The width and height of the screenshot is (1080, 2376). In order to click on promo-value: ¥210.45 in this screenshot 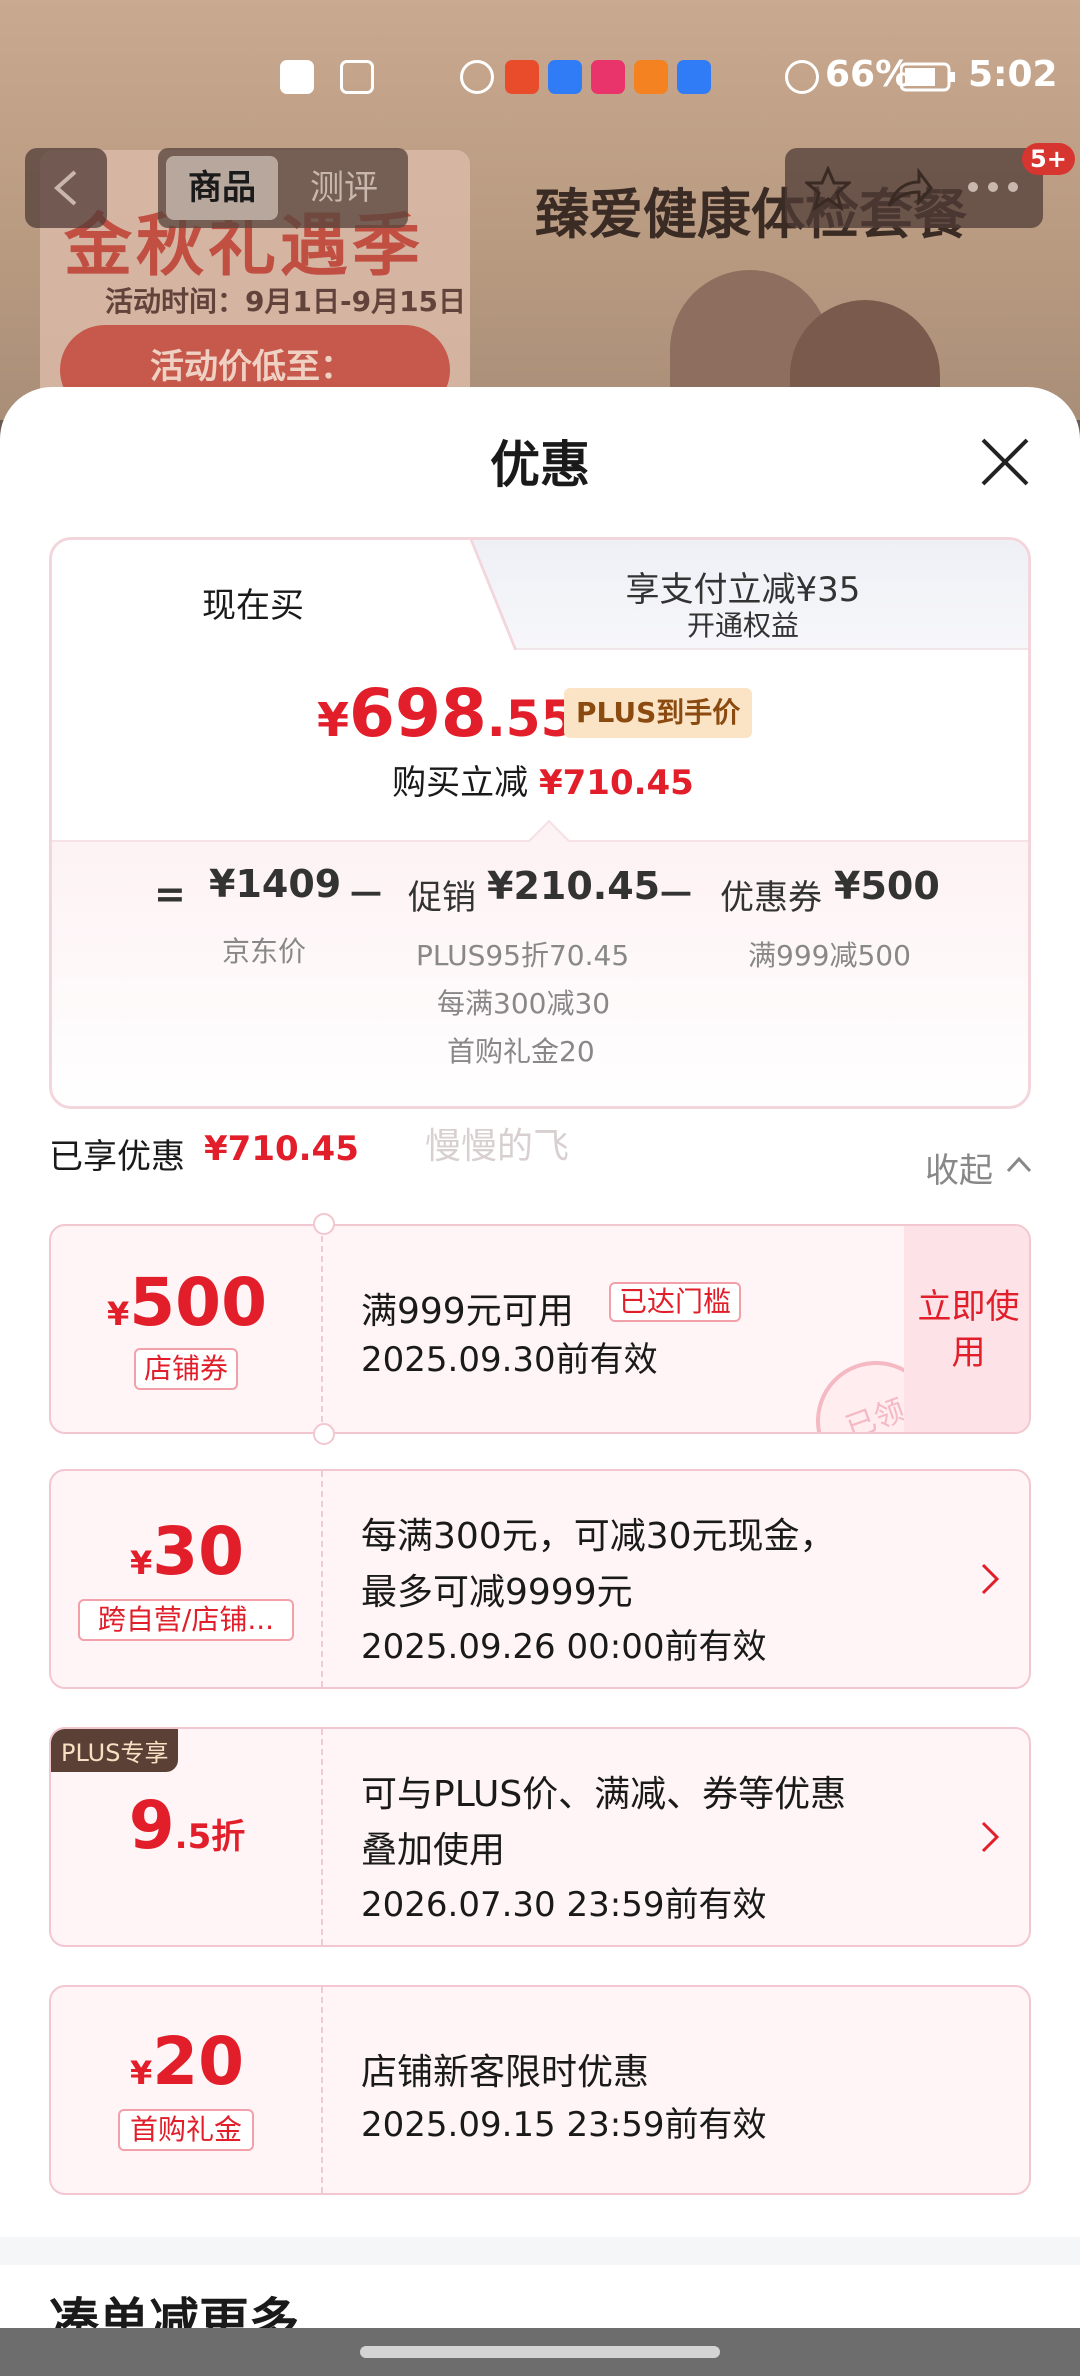, I will do `click(574, 886)`.